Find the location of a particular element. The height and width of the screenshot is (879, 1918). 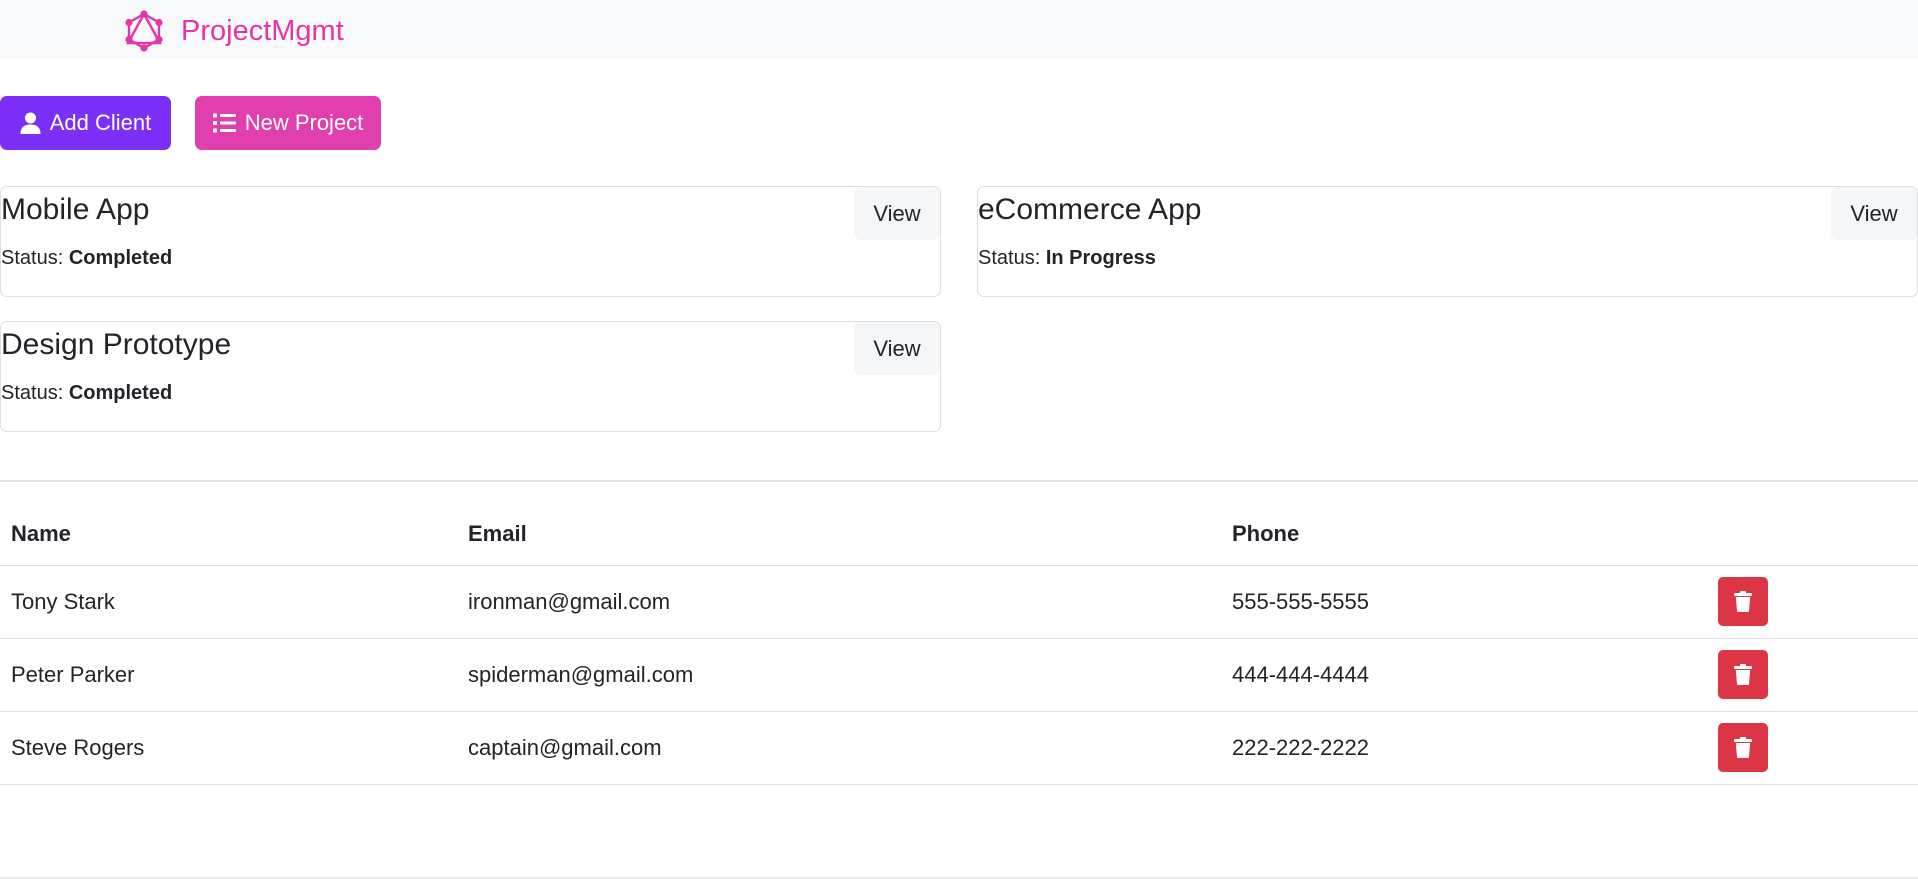

phone-column-header: Phone is located at coordinates (1467, 535).